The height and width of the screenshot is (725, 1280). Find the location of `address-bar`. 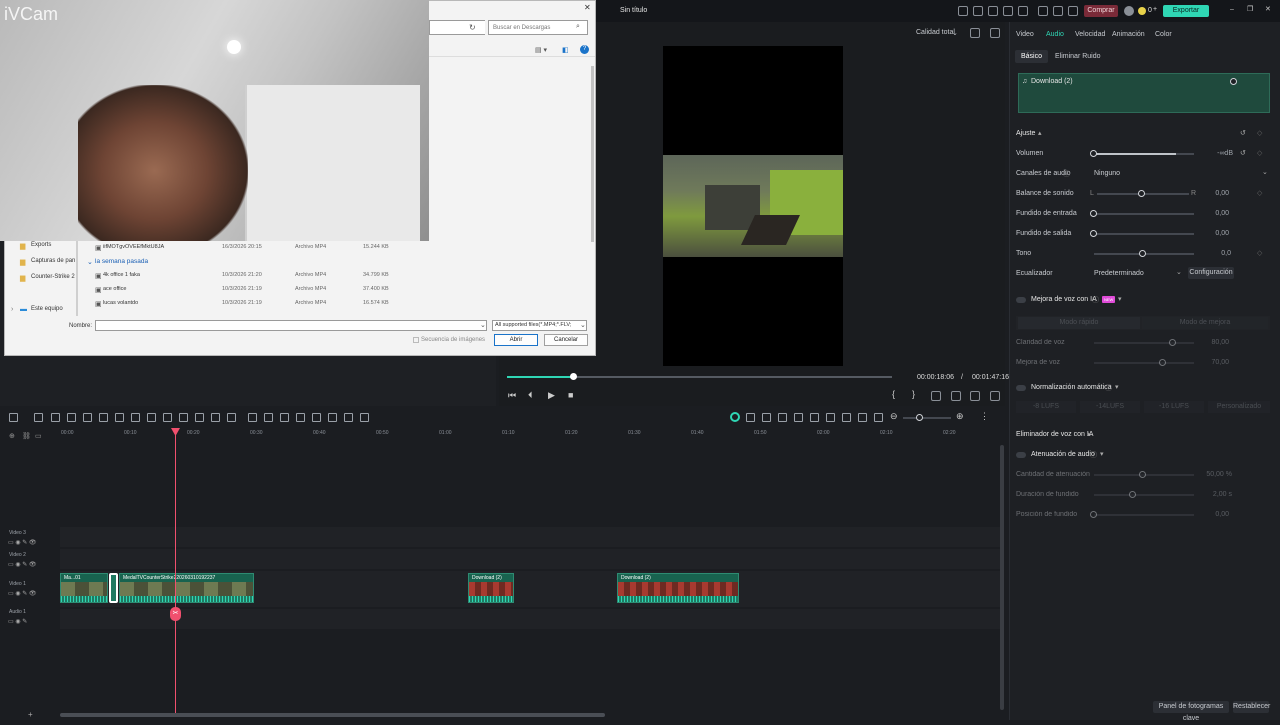

address-bar is located at coordinates (457, 27).